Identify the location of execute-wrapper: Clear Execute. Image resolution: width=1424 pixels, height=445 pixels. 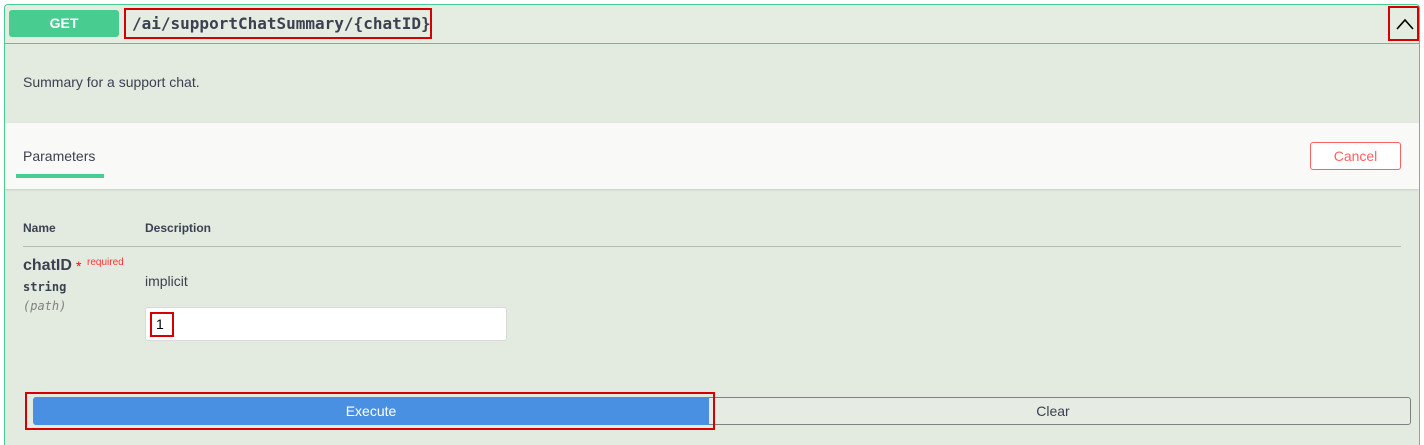
(717, 413).